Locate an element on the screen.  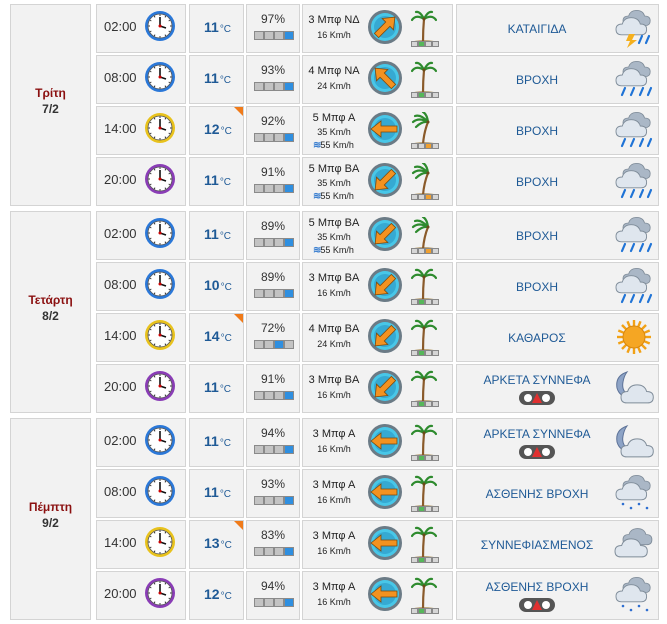
condition-text: ΚΑΤΑΙΓΙΔΑ is located at coordinates (537, 29).